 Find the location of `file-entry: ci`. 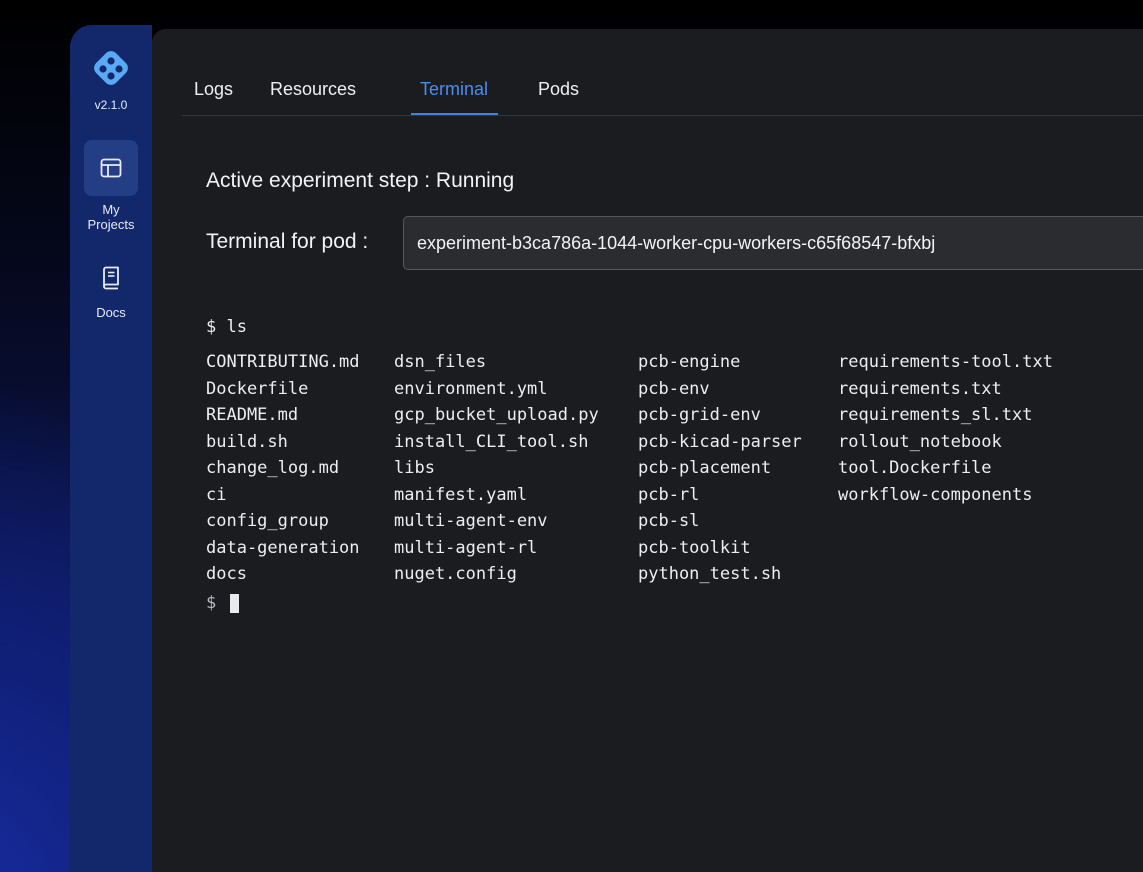

file-entry: ci is located at coordinates (216, 494).